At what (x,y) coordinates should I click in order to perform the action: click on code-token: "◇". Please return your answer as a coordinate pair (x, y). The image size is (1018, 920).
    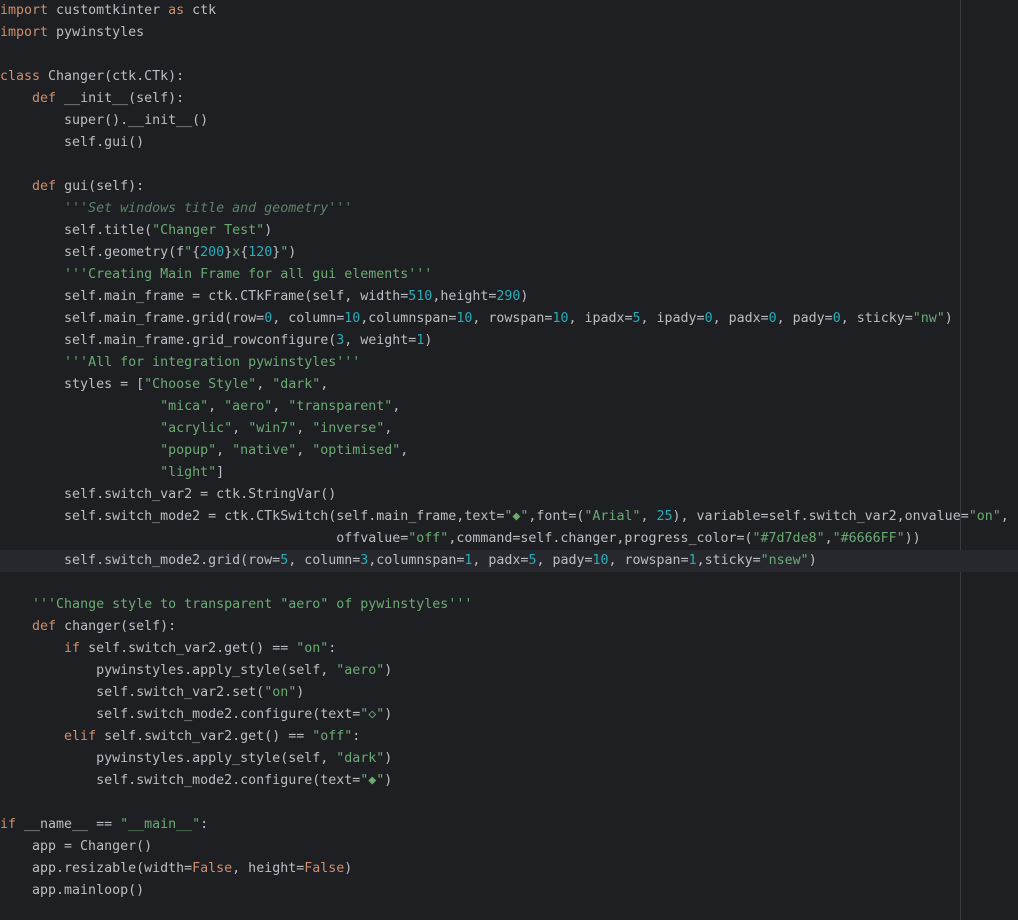
    Looking at the image, I should click on (372, 714).